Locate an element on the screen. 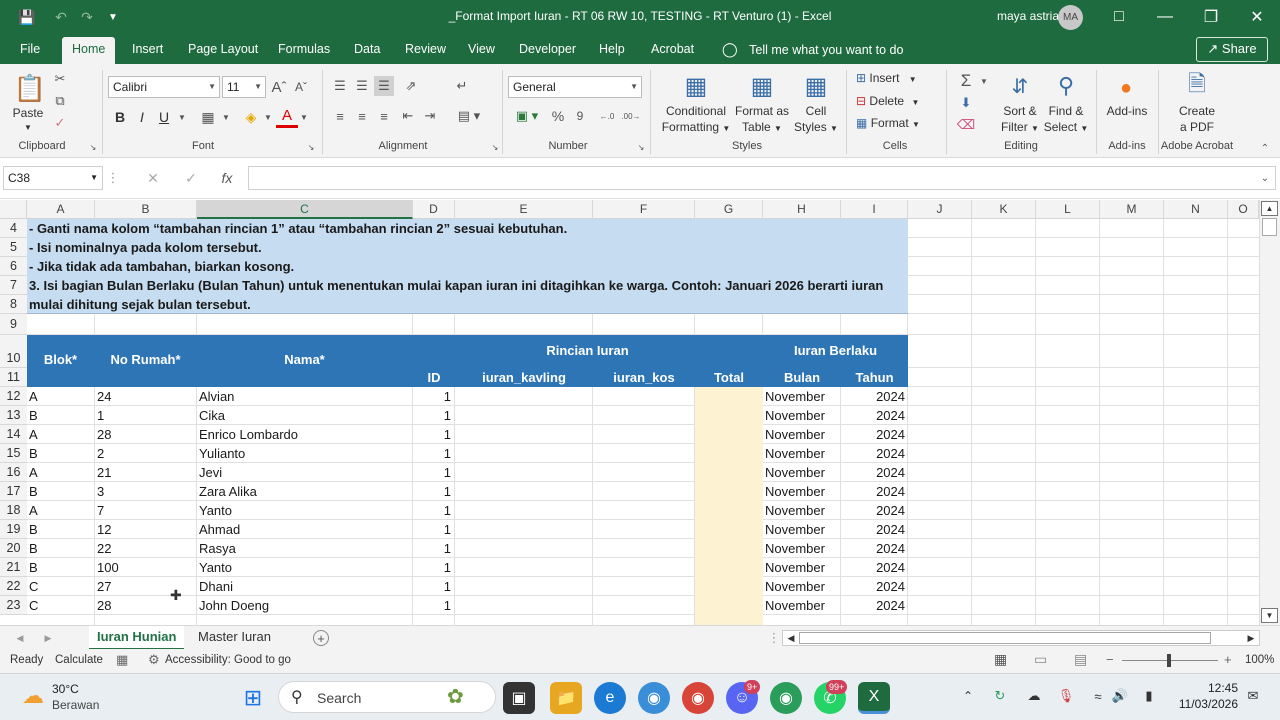 The height and width of the screenshot is (720, 1280). sheet-tab-iuran-hunian: Iuran Hunian is located at coordinates (137, 638).